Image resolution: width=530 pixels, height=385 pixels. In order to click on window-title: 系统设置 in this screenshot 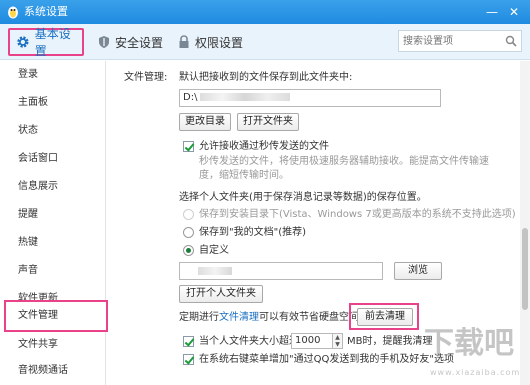, I will do `click(46, 11)`.